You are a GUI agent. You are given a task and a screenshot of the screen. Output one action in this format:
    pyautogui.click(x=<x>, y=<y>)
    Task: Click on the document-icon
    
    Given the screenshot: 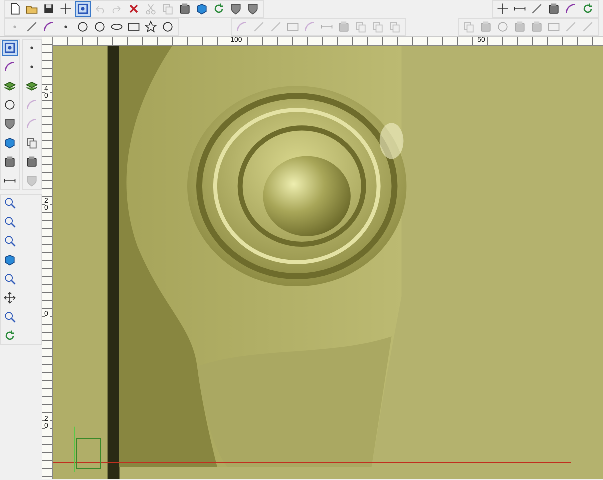 What is the action you would take?
    pyautogui.click(x=15, y=9)
    